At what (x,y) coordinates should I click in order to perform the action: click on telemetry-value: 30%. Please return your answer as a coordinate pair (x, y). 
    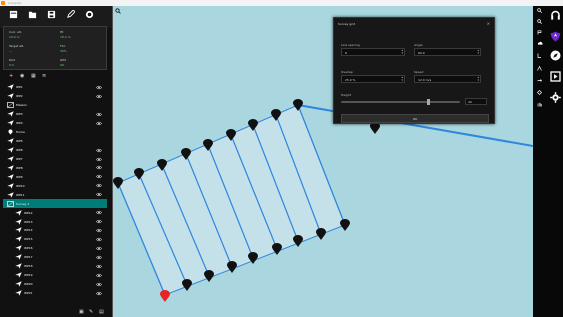
    Looking at the image, I should click on (63, 51).